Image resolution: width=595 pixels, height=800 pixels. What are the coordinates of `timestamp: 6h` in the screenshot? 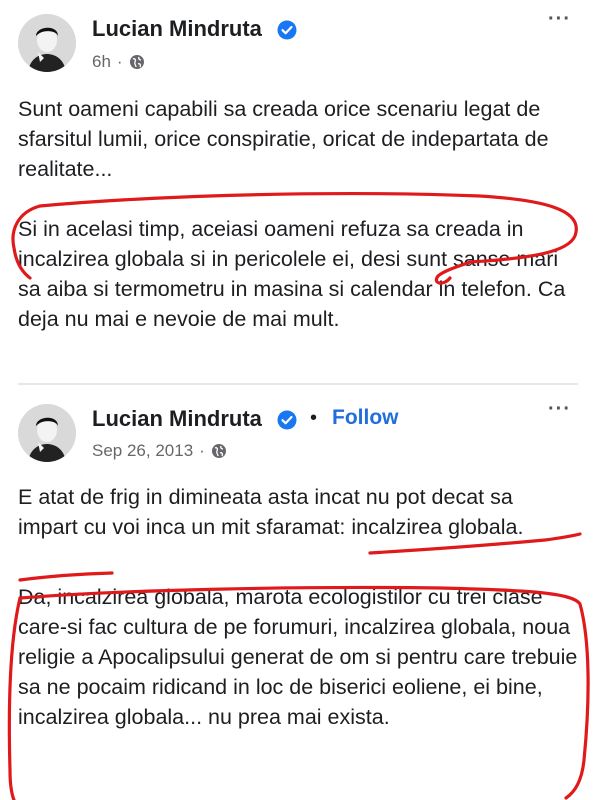 It's located at (101, 62).